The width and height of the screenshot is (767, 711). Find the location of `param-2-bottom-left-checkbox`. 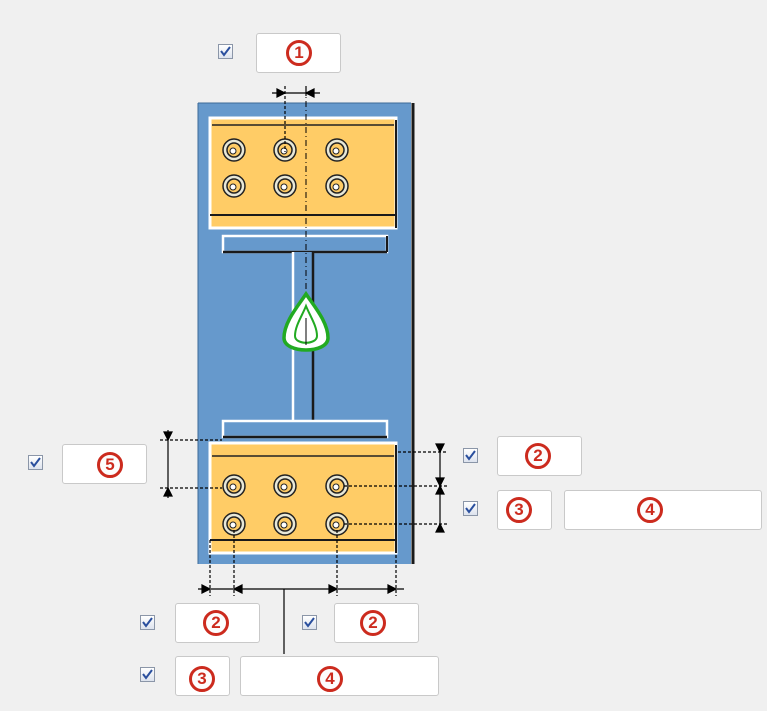

param-2-bottom-left-checkbox is located at coordinates (147, 622).